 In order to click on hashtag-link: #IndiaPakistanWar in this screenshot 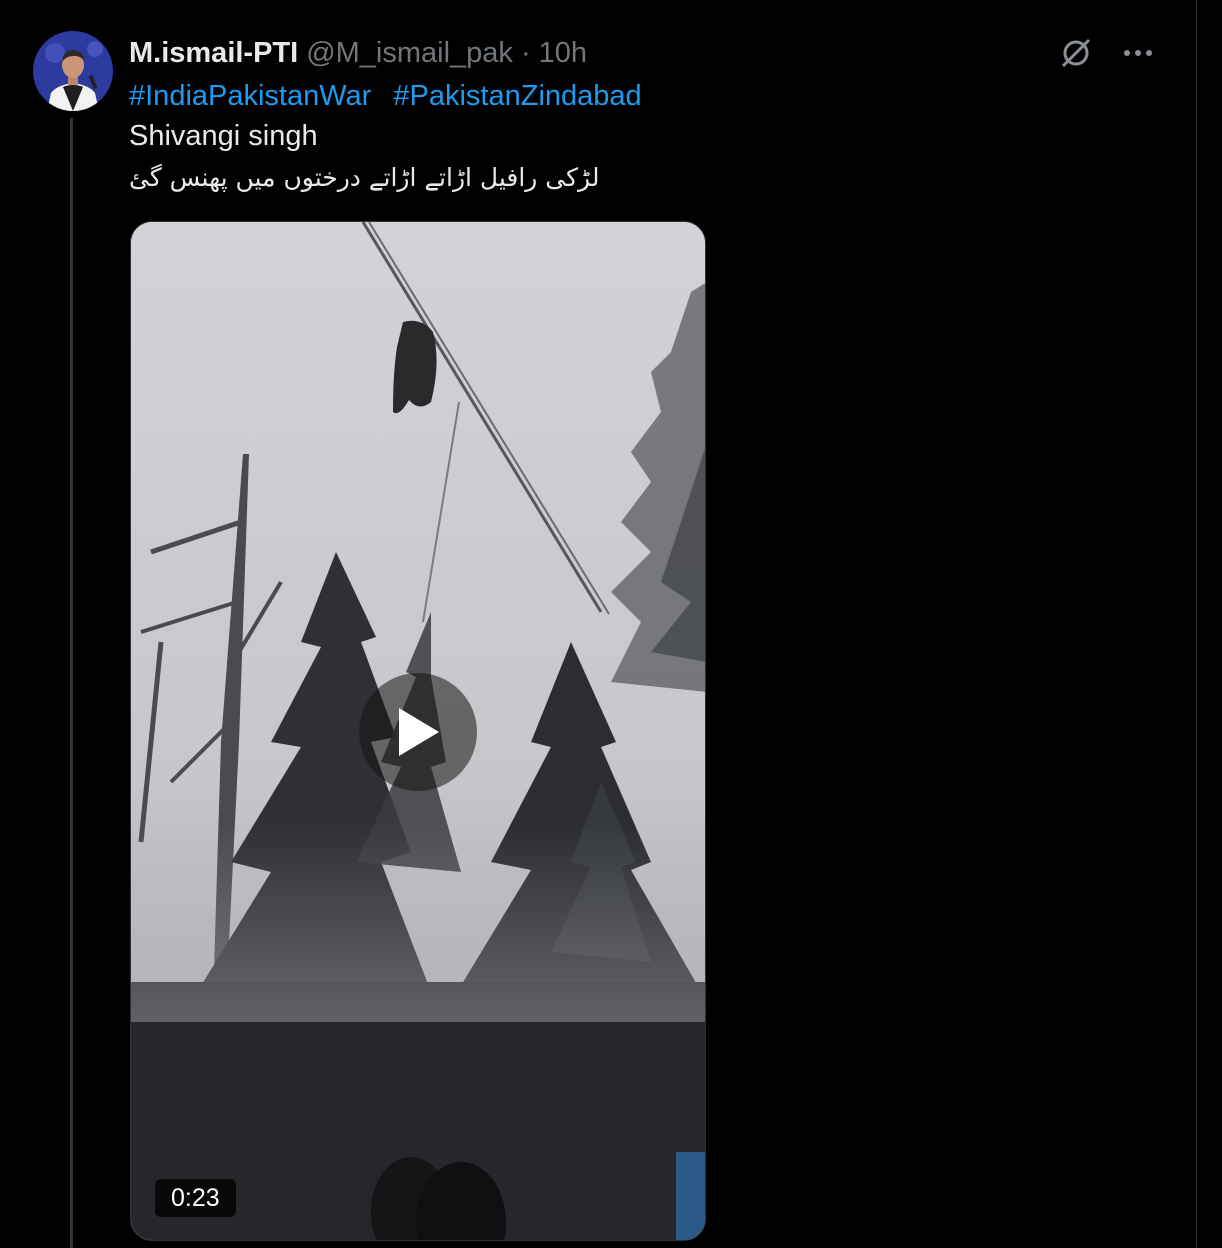, I will do `click(250, 96)`.